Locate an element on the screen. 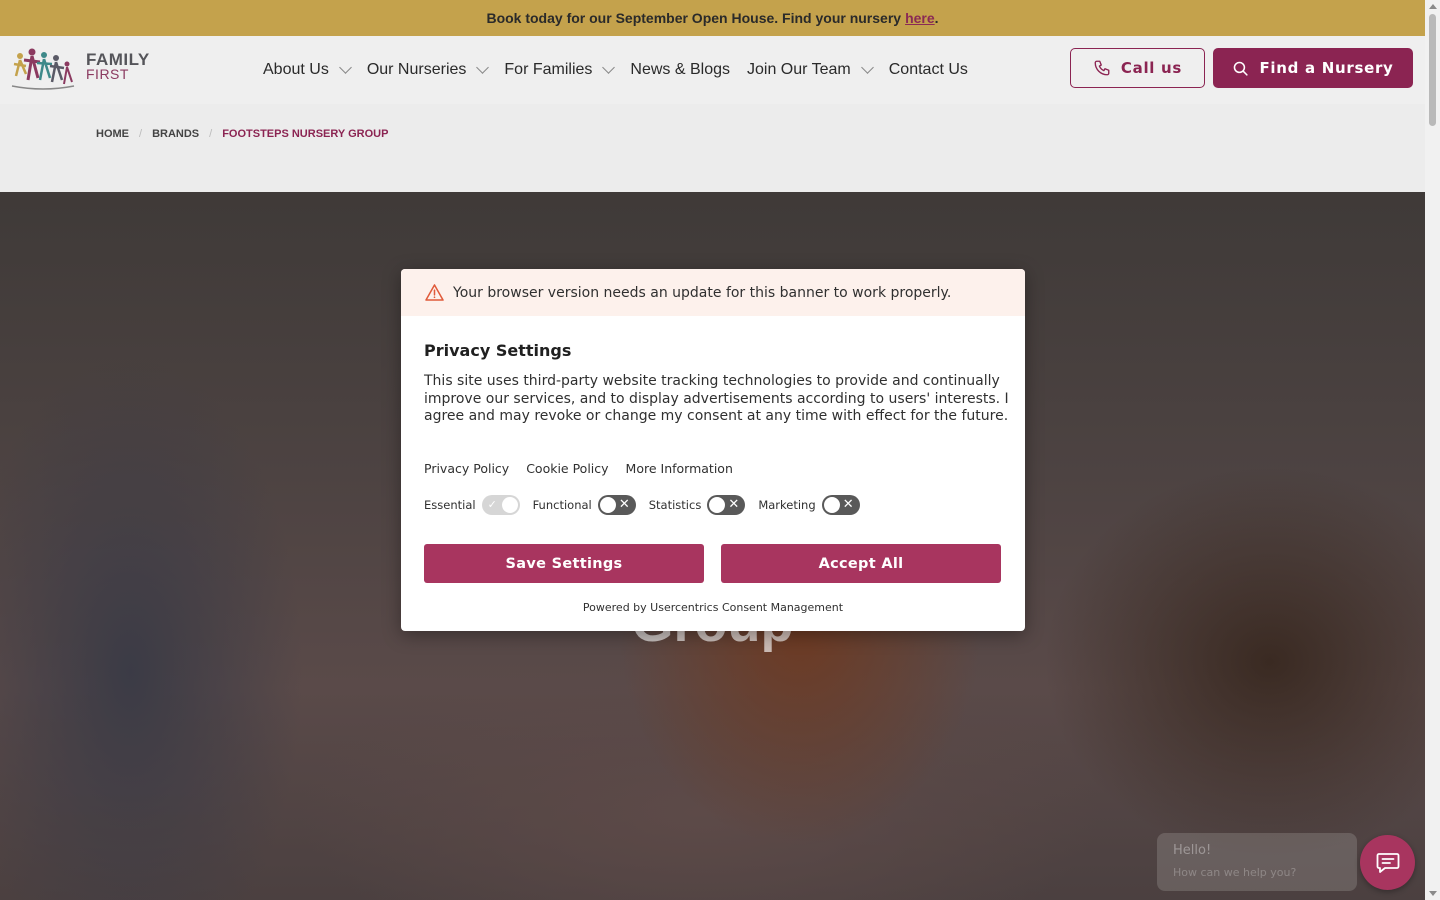 Image resolution: width=1440 pixels, height=900 pixels. essential-toggle-group: Essential ✓ is located at coordinates (472, 505).